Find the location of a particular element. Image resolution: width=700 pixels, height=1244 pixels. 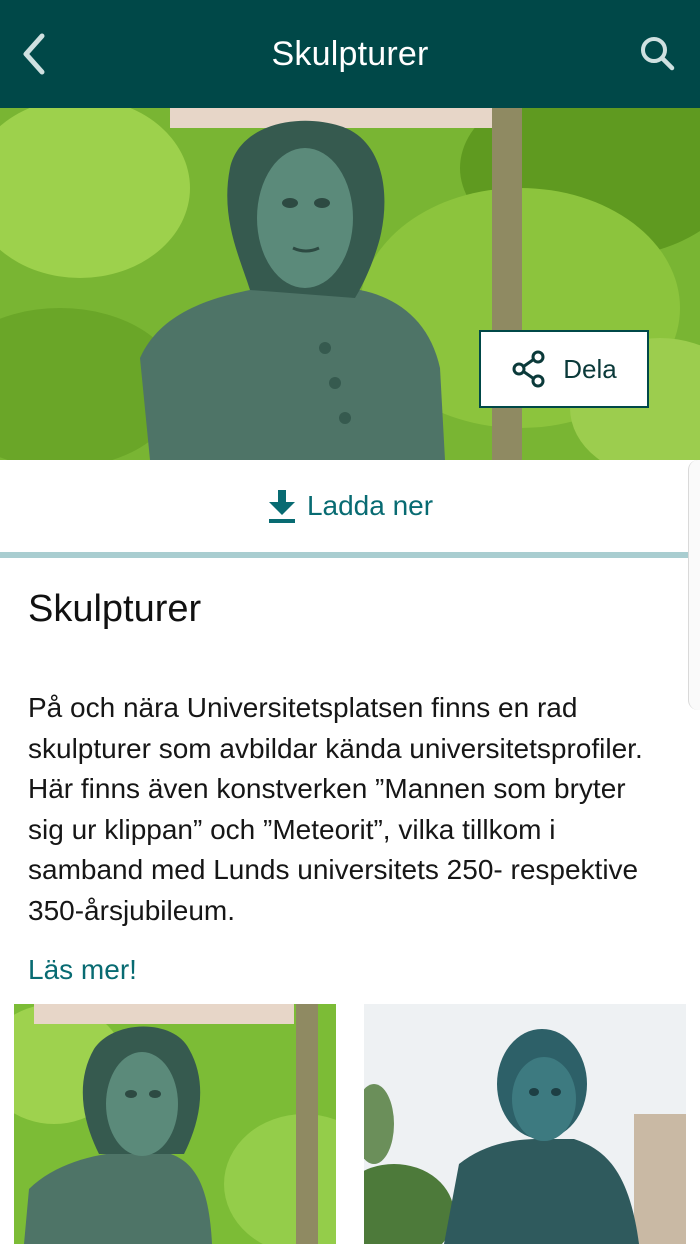

scroll-indicator is located at coordinates (694, 585).